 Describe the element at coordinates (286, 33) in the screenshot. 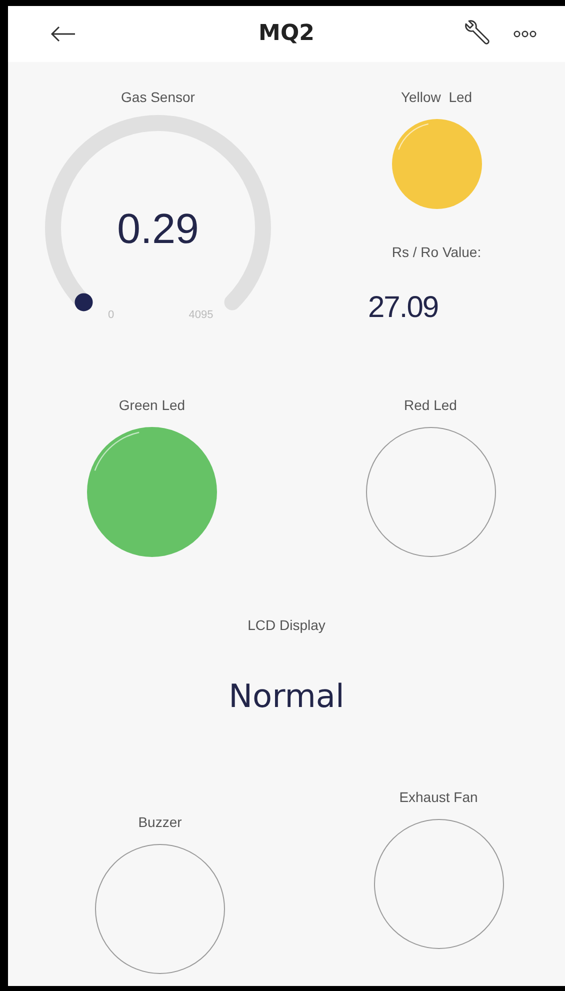

I see `screen-title: MQ2` at that location.